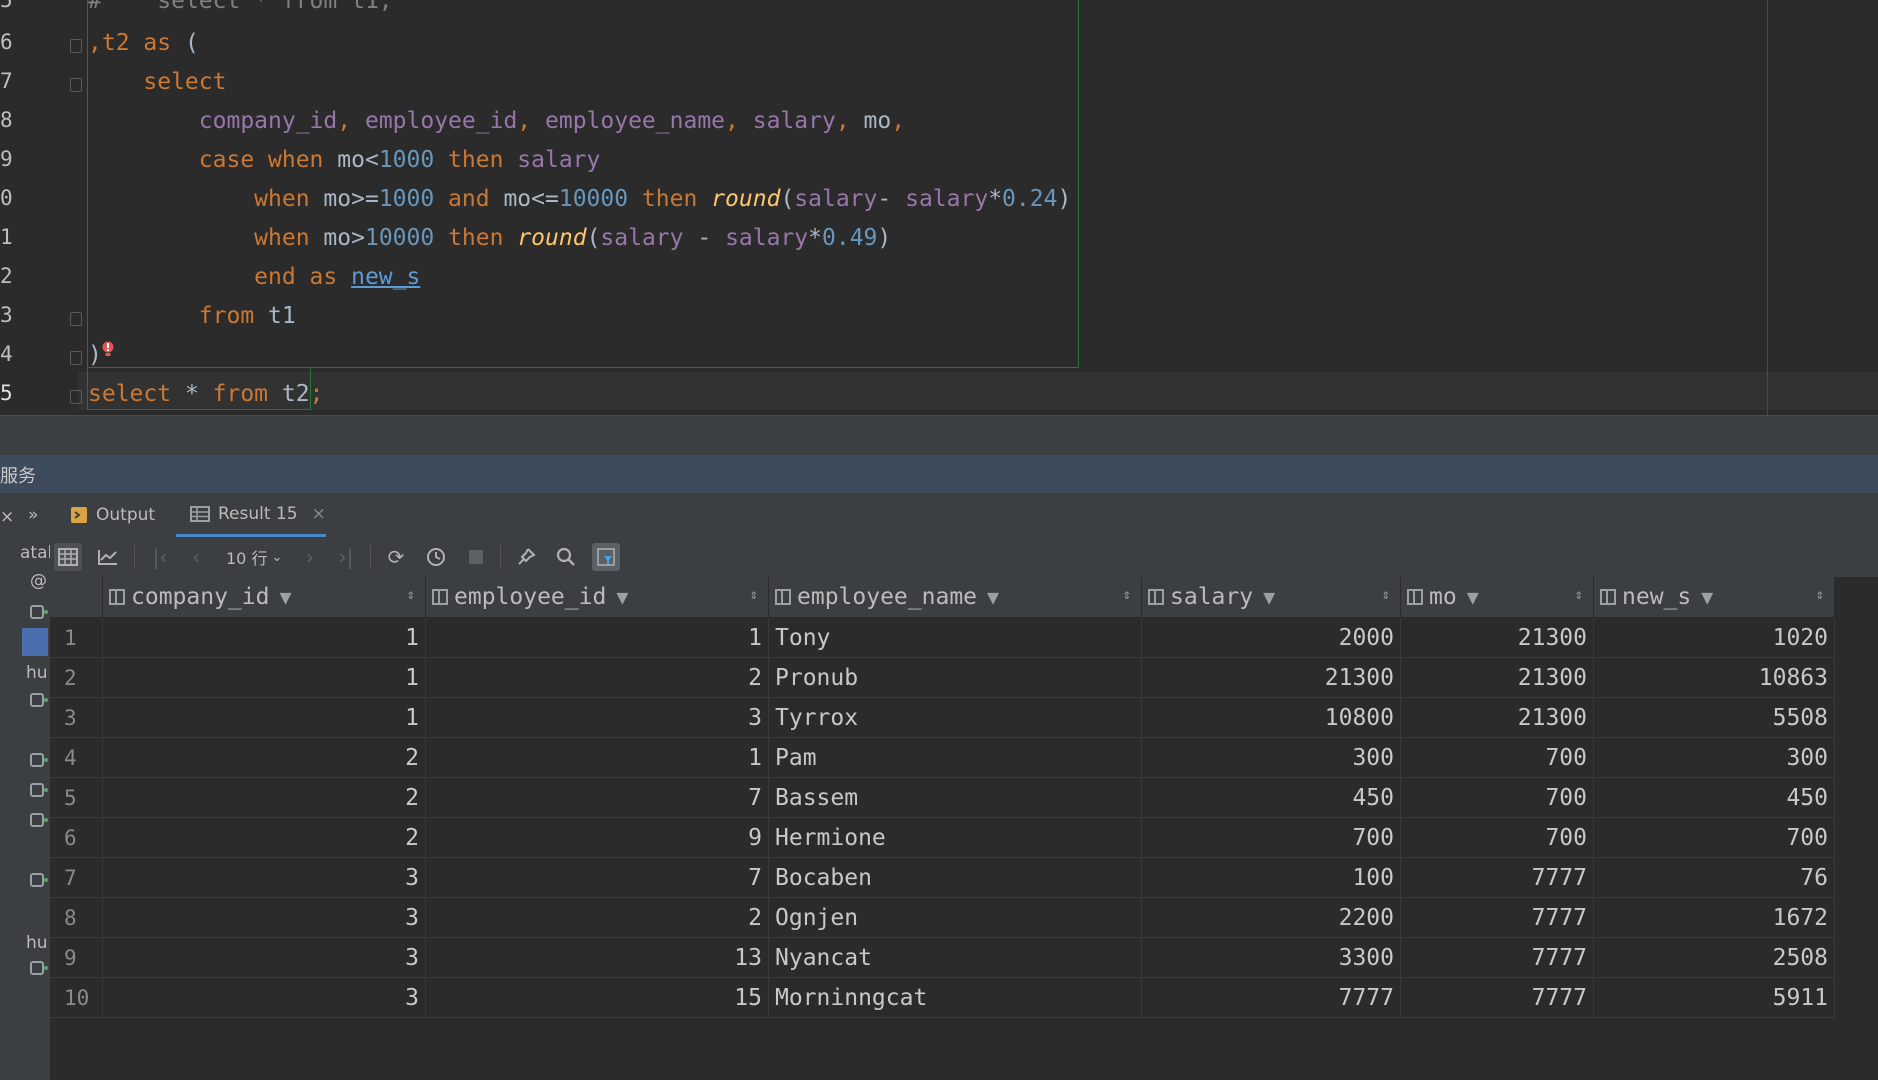 The width and height of the screenshot is (1878, 1080). What do you see at coordinates (1271, 717) in the screenshot?
I see `cell-salary: 10800` at bounding box center [1271, 717].